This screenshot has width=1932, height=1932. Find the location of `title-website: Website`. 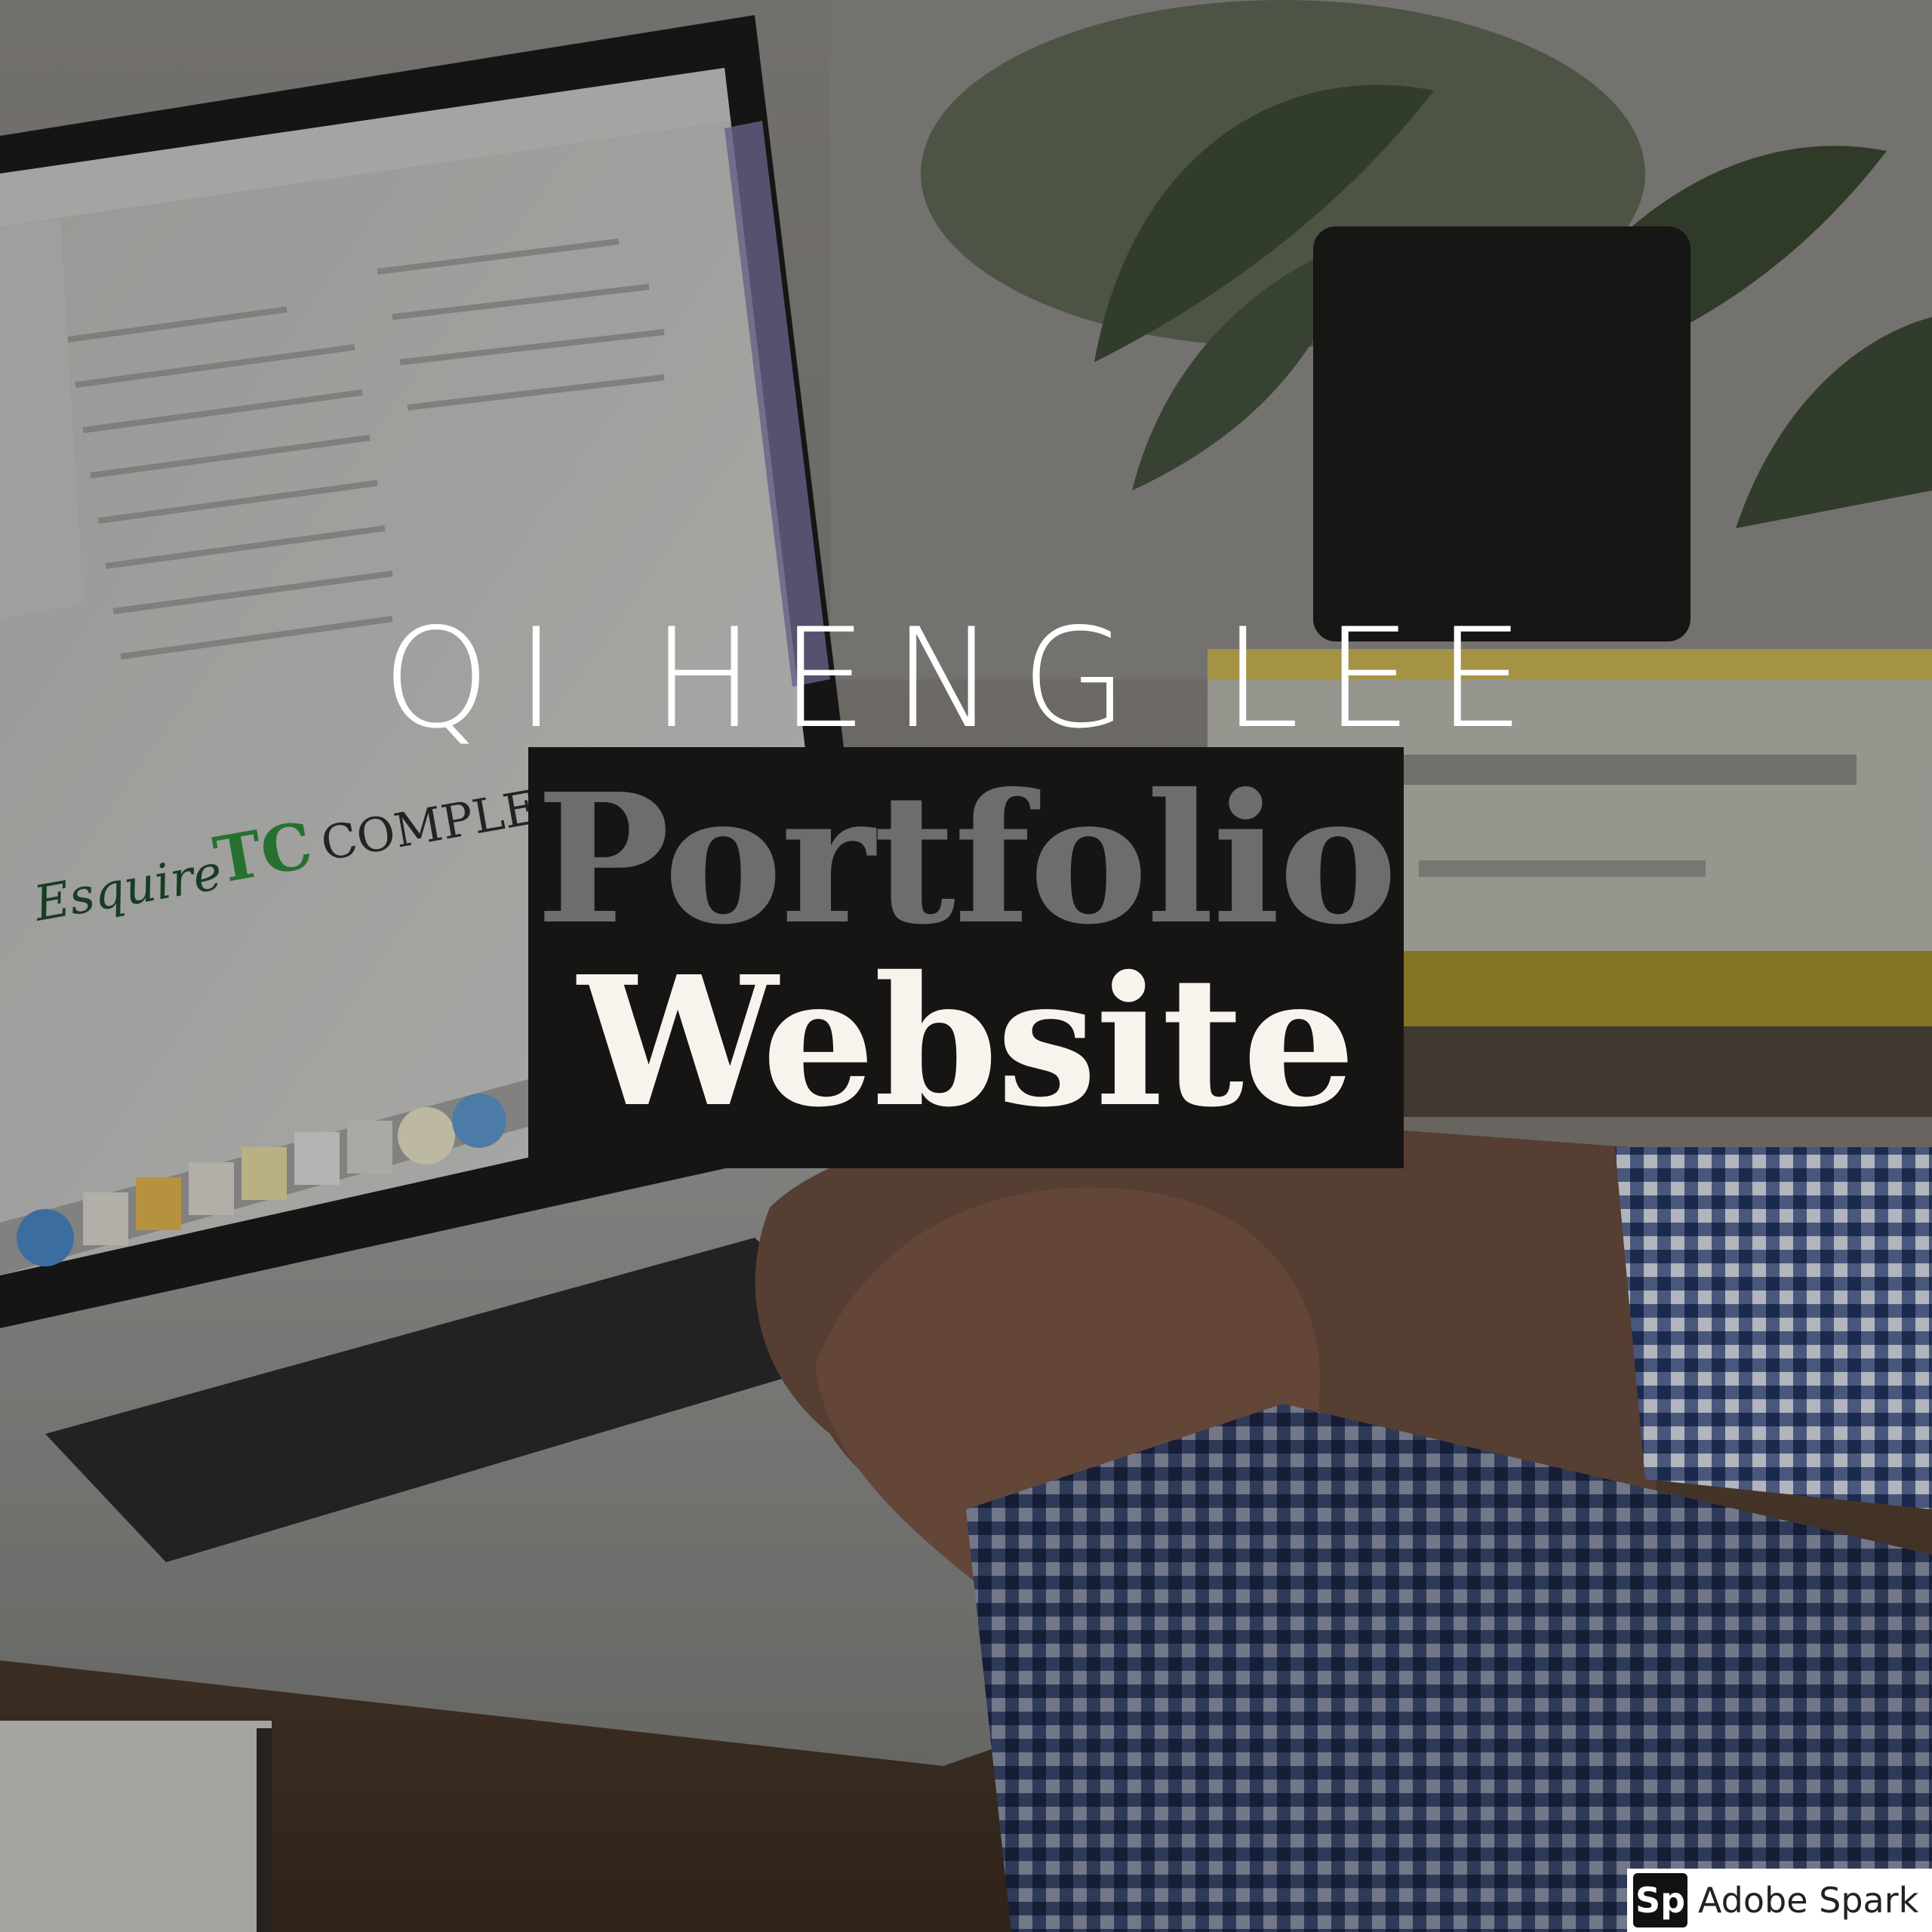

title-website: Website is located at coordinates (966, 1041).